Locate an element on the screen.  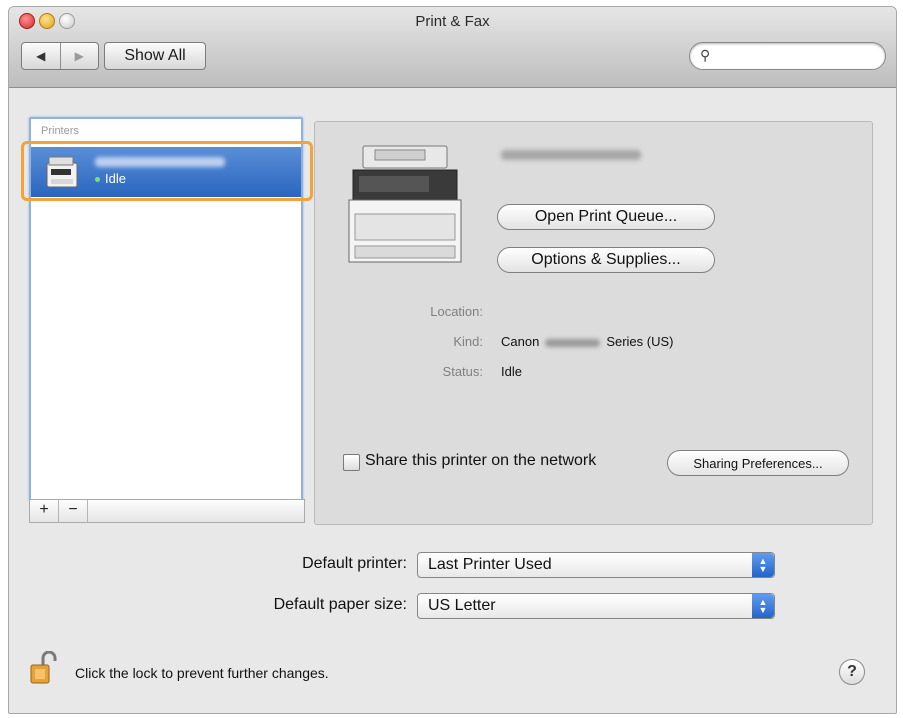
status-label: Status: is located at coordinates (462, 371).